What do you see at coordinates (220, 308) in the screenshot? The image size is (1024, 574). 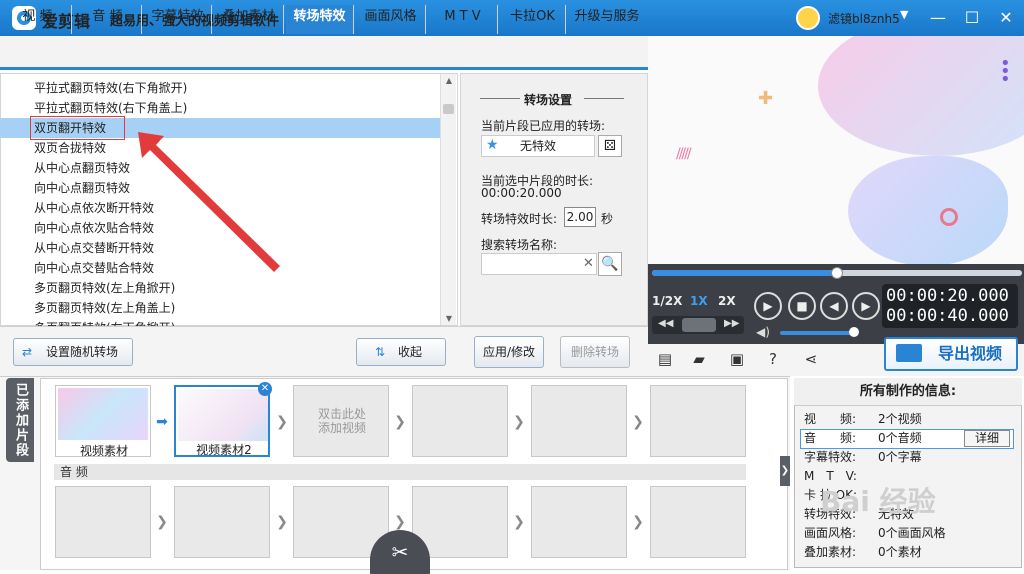 I see `transition-item: 多页翻页特效(左上角盖上)` at bounding box center [220, 308].